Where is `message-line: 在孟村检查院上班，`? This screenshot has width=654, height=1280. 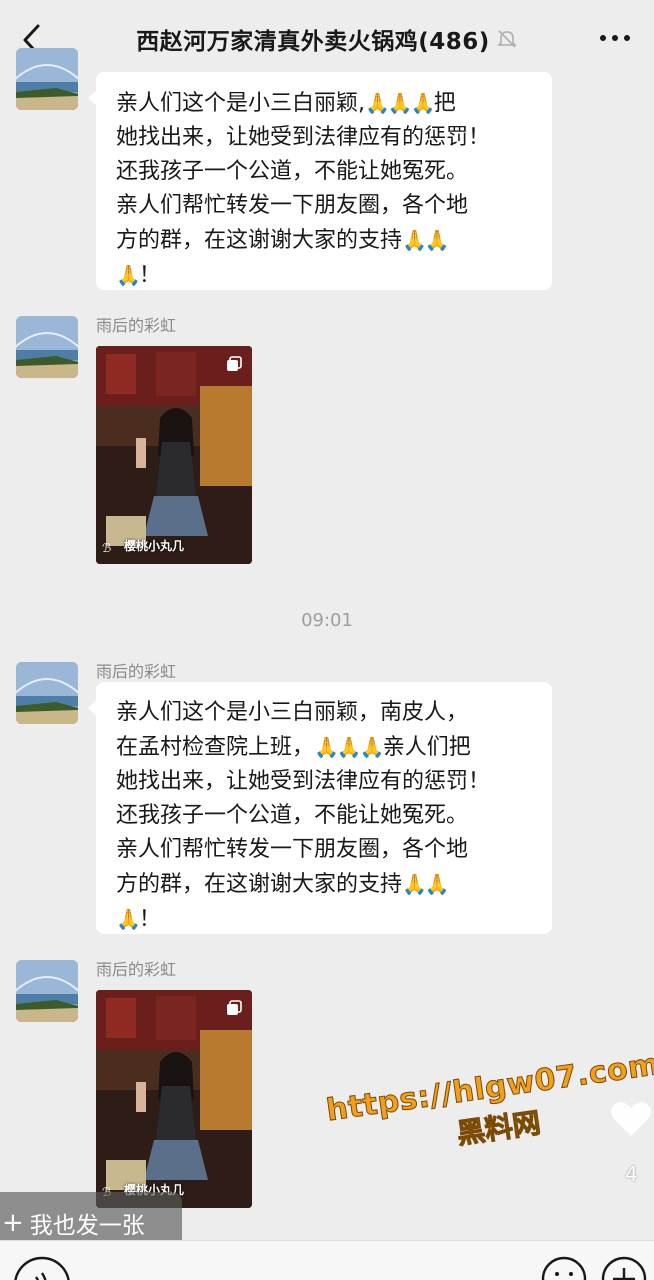
message-line: 在孟村检查院上班， is located at coordinates (215, 747).